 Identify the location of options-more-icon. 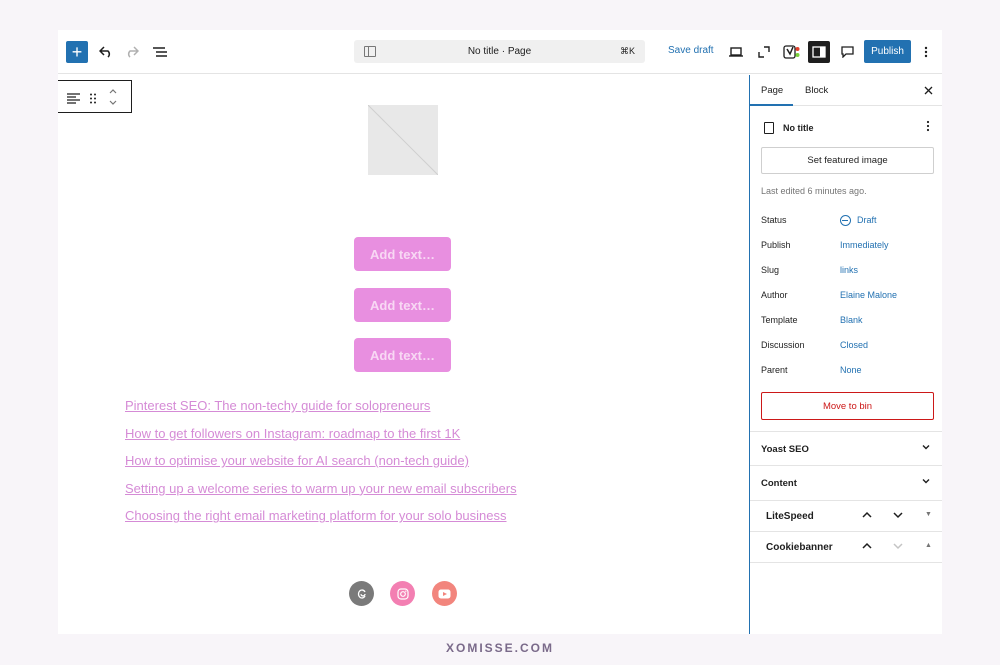
(926, 52).